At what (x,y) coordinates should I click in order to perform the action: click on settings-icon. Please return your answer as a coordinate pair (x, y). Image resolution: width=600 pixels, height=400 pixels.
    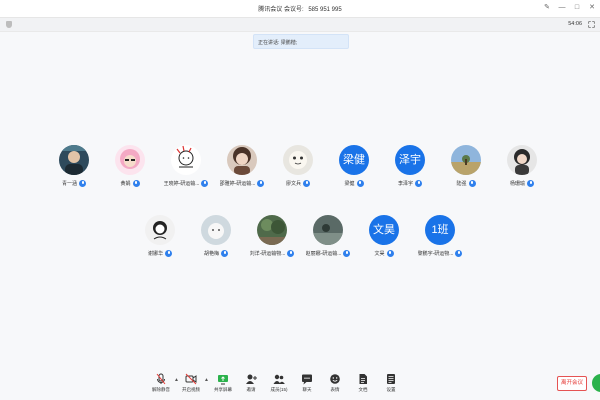
    Looking at the image, I should click on (391, 379).